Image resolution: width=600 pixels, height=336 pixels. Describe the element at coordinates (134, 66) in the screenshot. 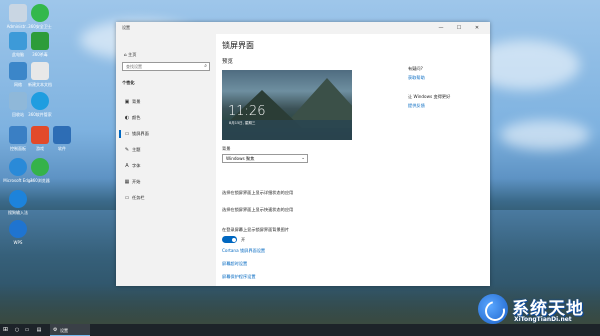

I see `search-placeholder: 查找设置` at that location.